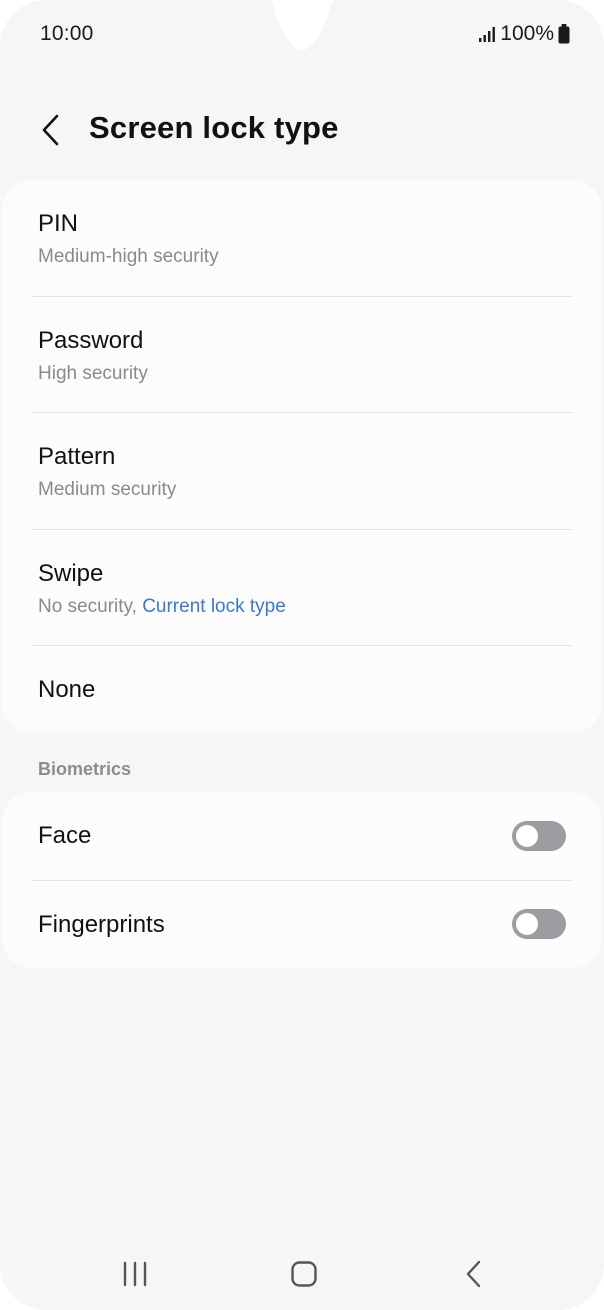 The width and height of the screenshot is (604, 1310). I want to click on recents-button, so click(135, 1274).